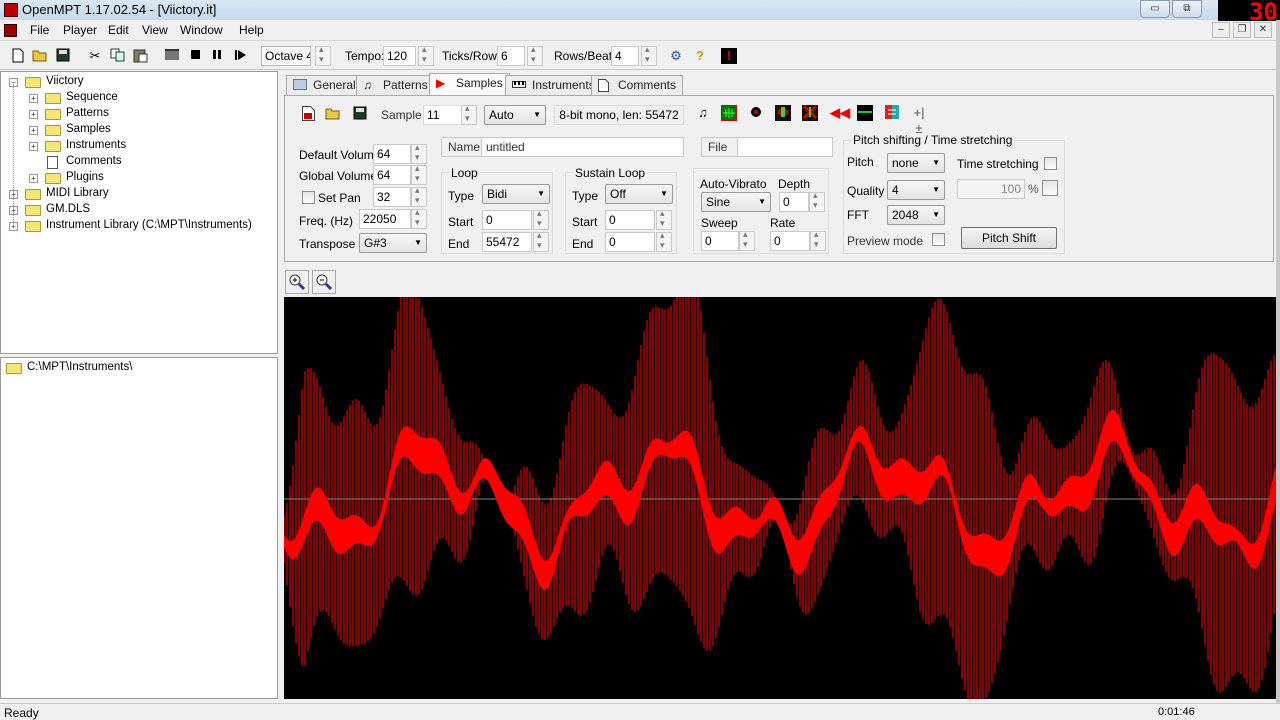 This screenshot has width=1280, height=720. Describe the element at coordinates (794, 202) in the screenshot. I see `vibrato-depth-field: 0` at that location.